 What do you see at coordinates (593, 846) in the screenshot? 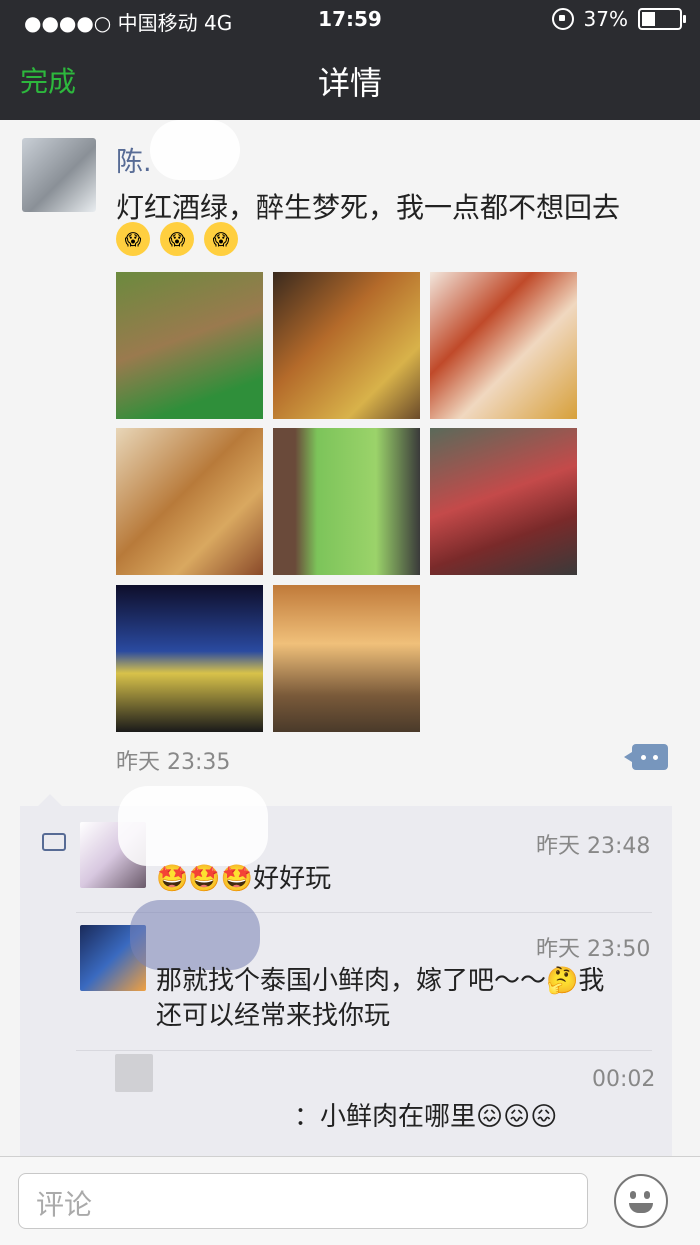
I see `comment-time: 昨天 23:48` at bounding box center [593, 846].